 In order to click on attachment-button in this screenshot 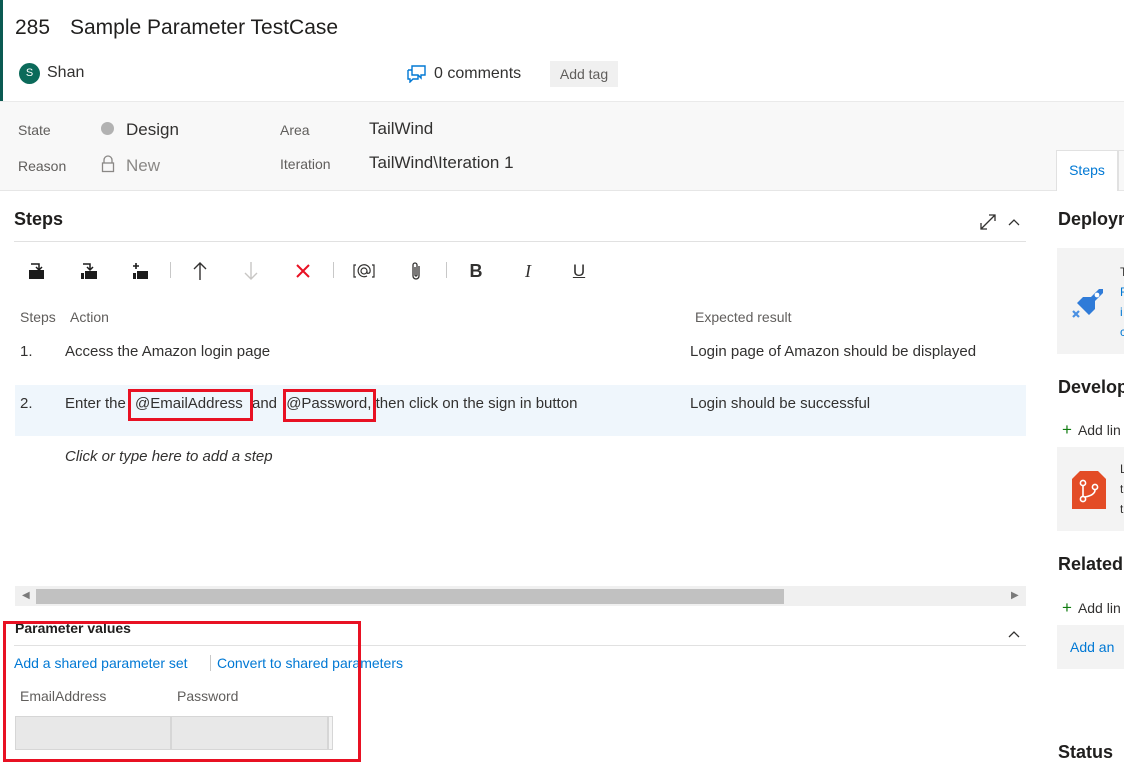, I will do `click(416, 271)`.